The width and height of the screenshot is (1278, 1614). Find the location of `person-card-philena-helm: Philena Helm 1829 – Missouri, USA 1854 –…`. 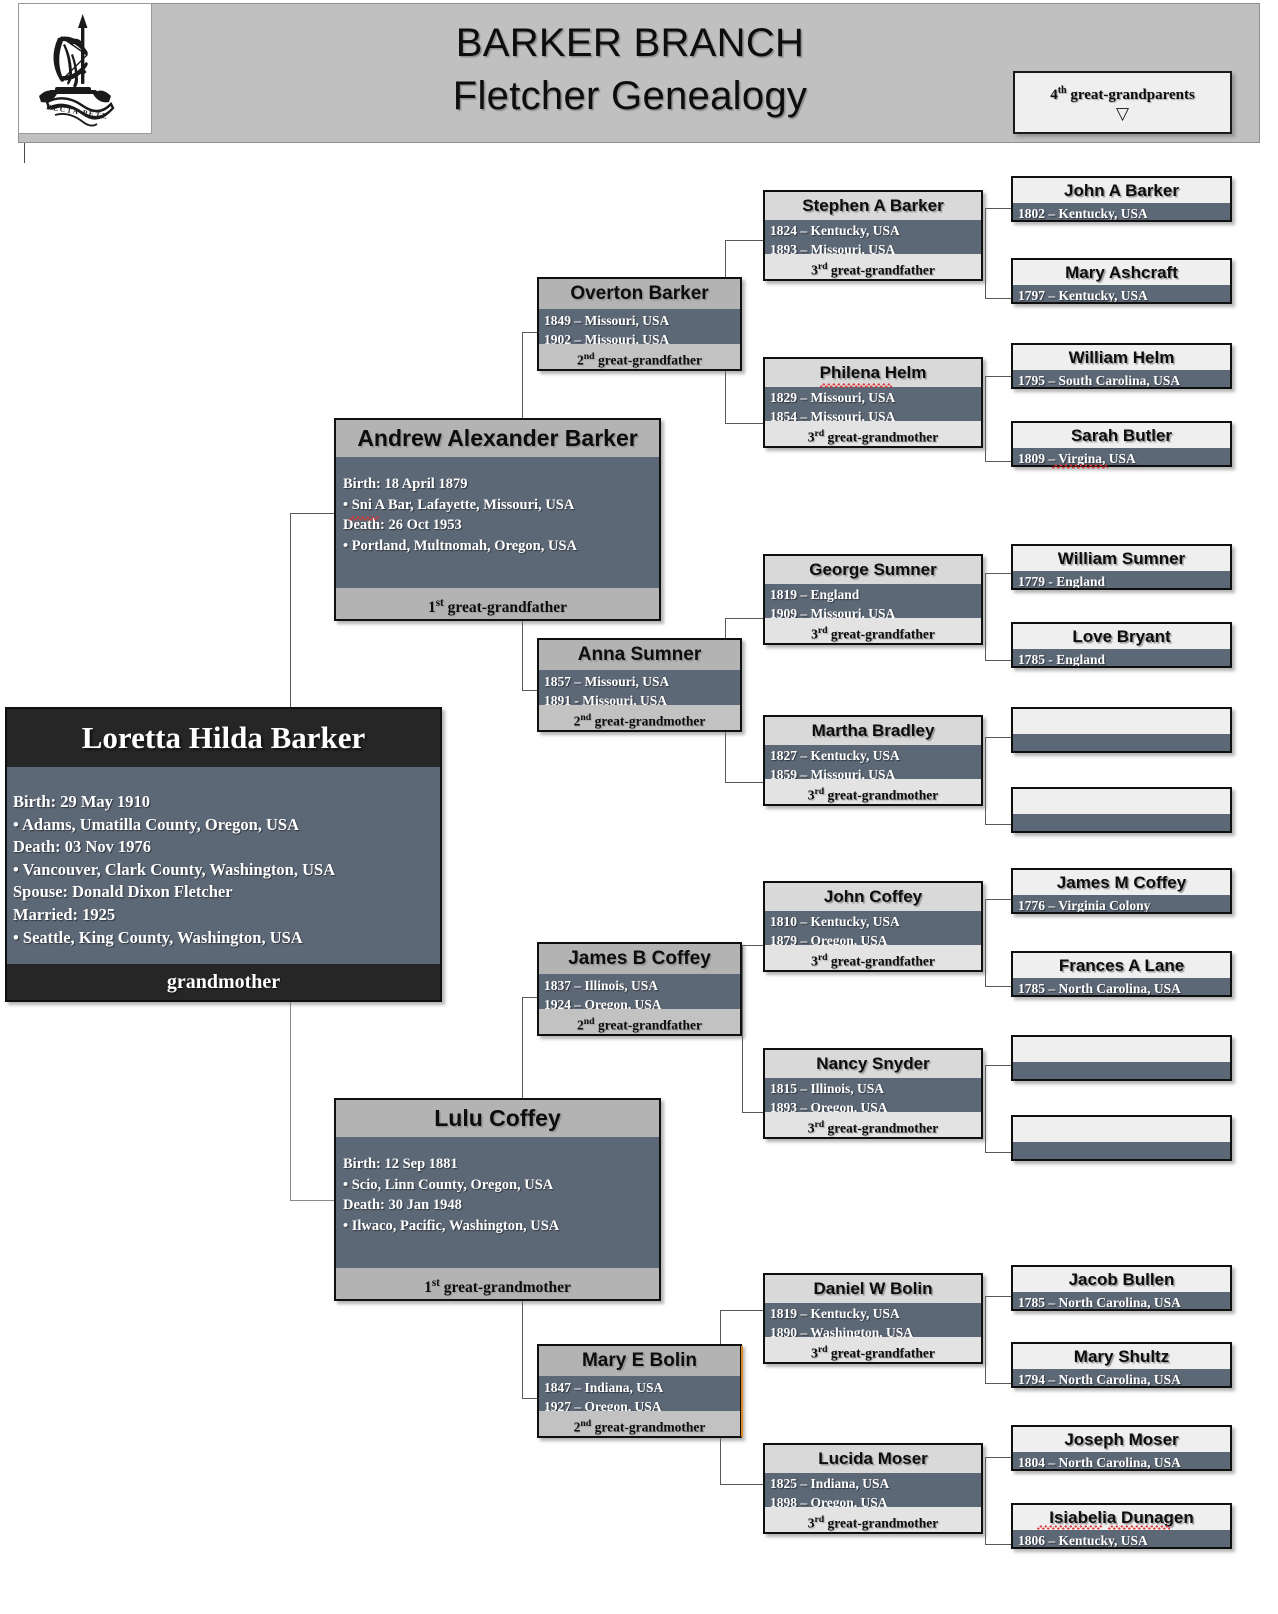

person-card-philena-helm: Philena Helm 1829 – Missouri, USA 1854 –… is located at coordinates (873, 402).